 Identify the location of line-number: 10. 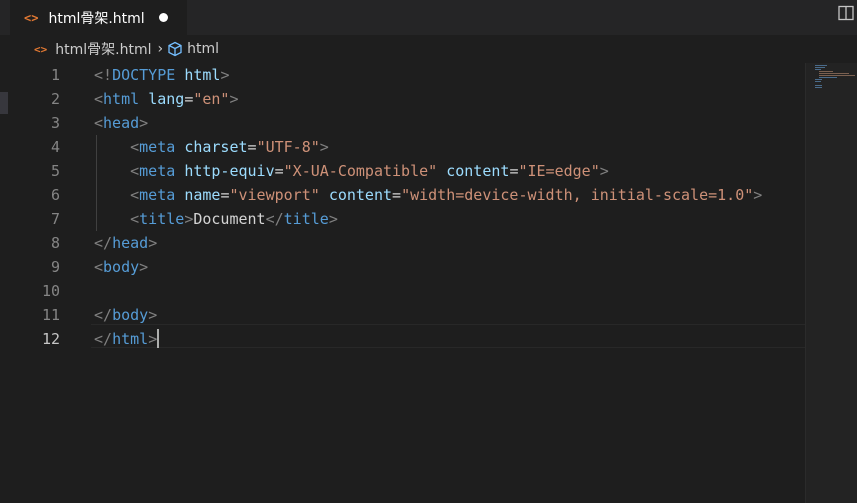
(50, 291).